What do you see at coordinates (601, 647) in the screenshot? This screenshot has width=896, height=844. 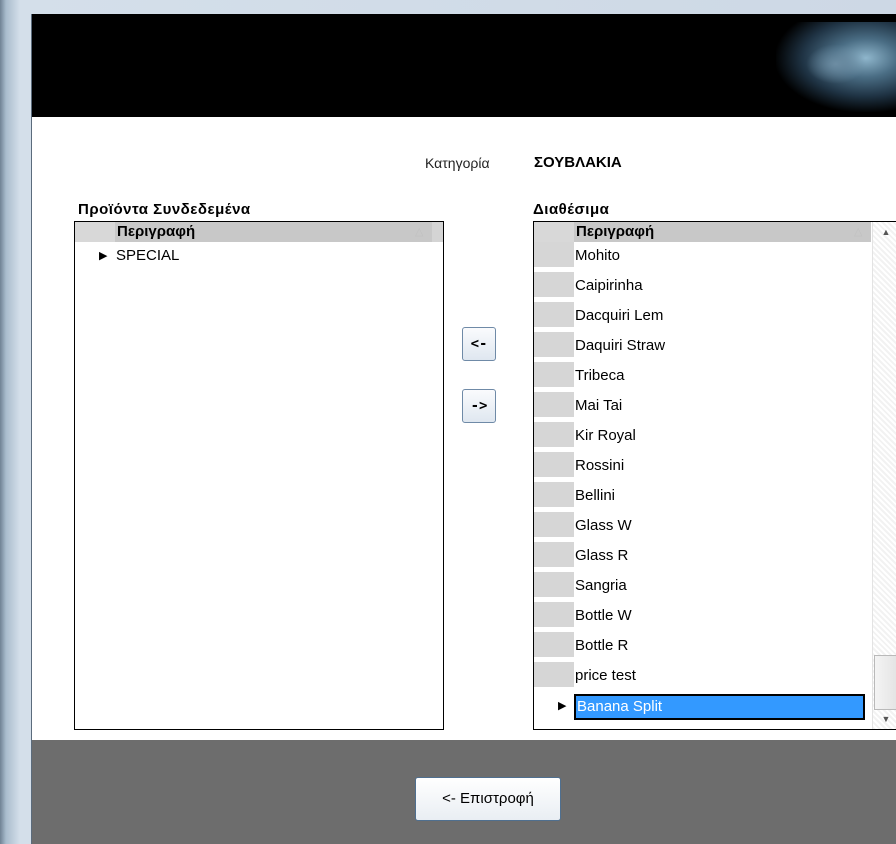 I see `row-description: Bottle R` at bounding box center [601, 647].